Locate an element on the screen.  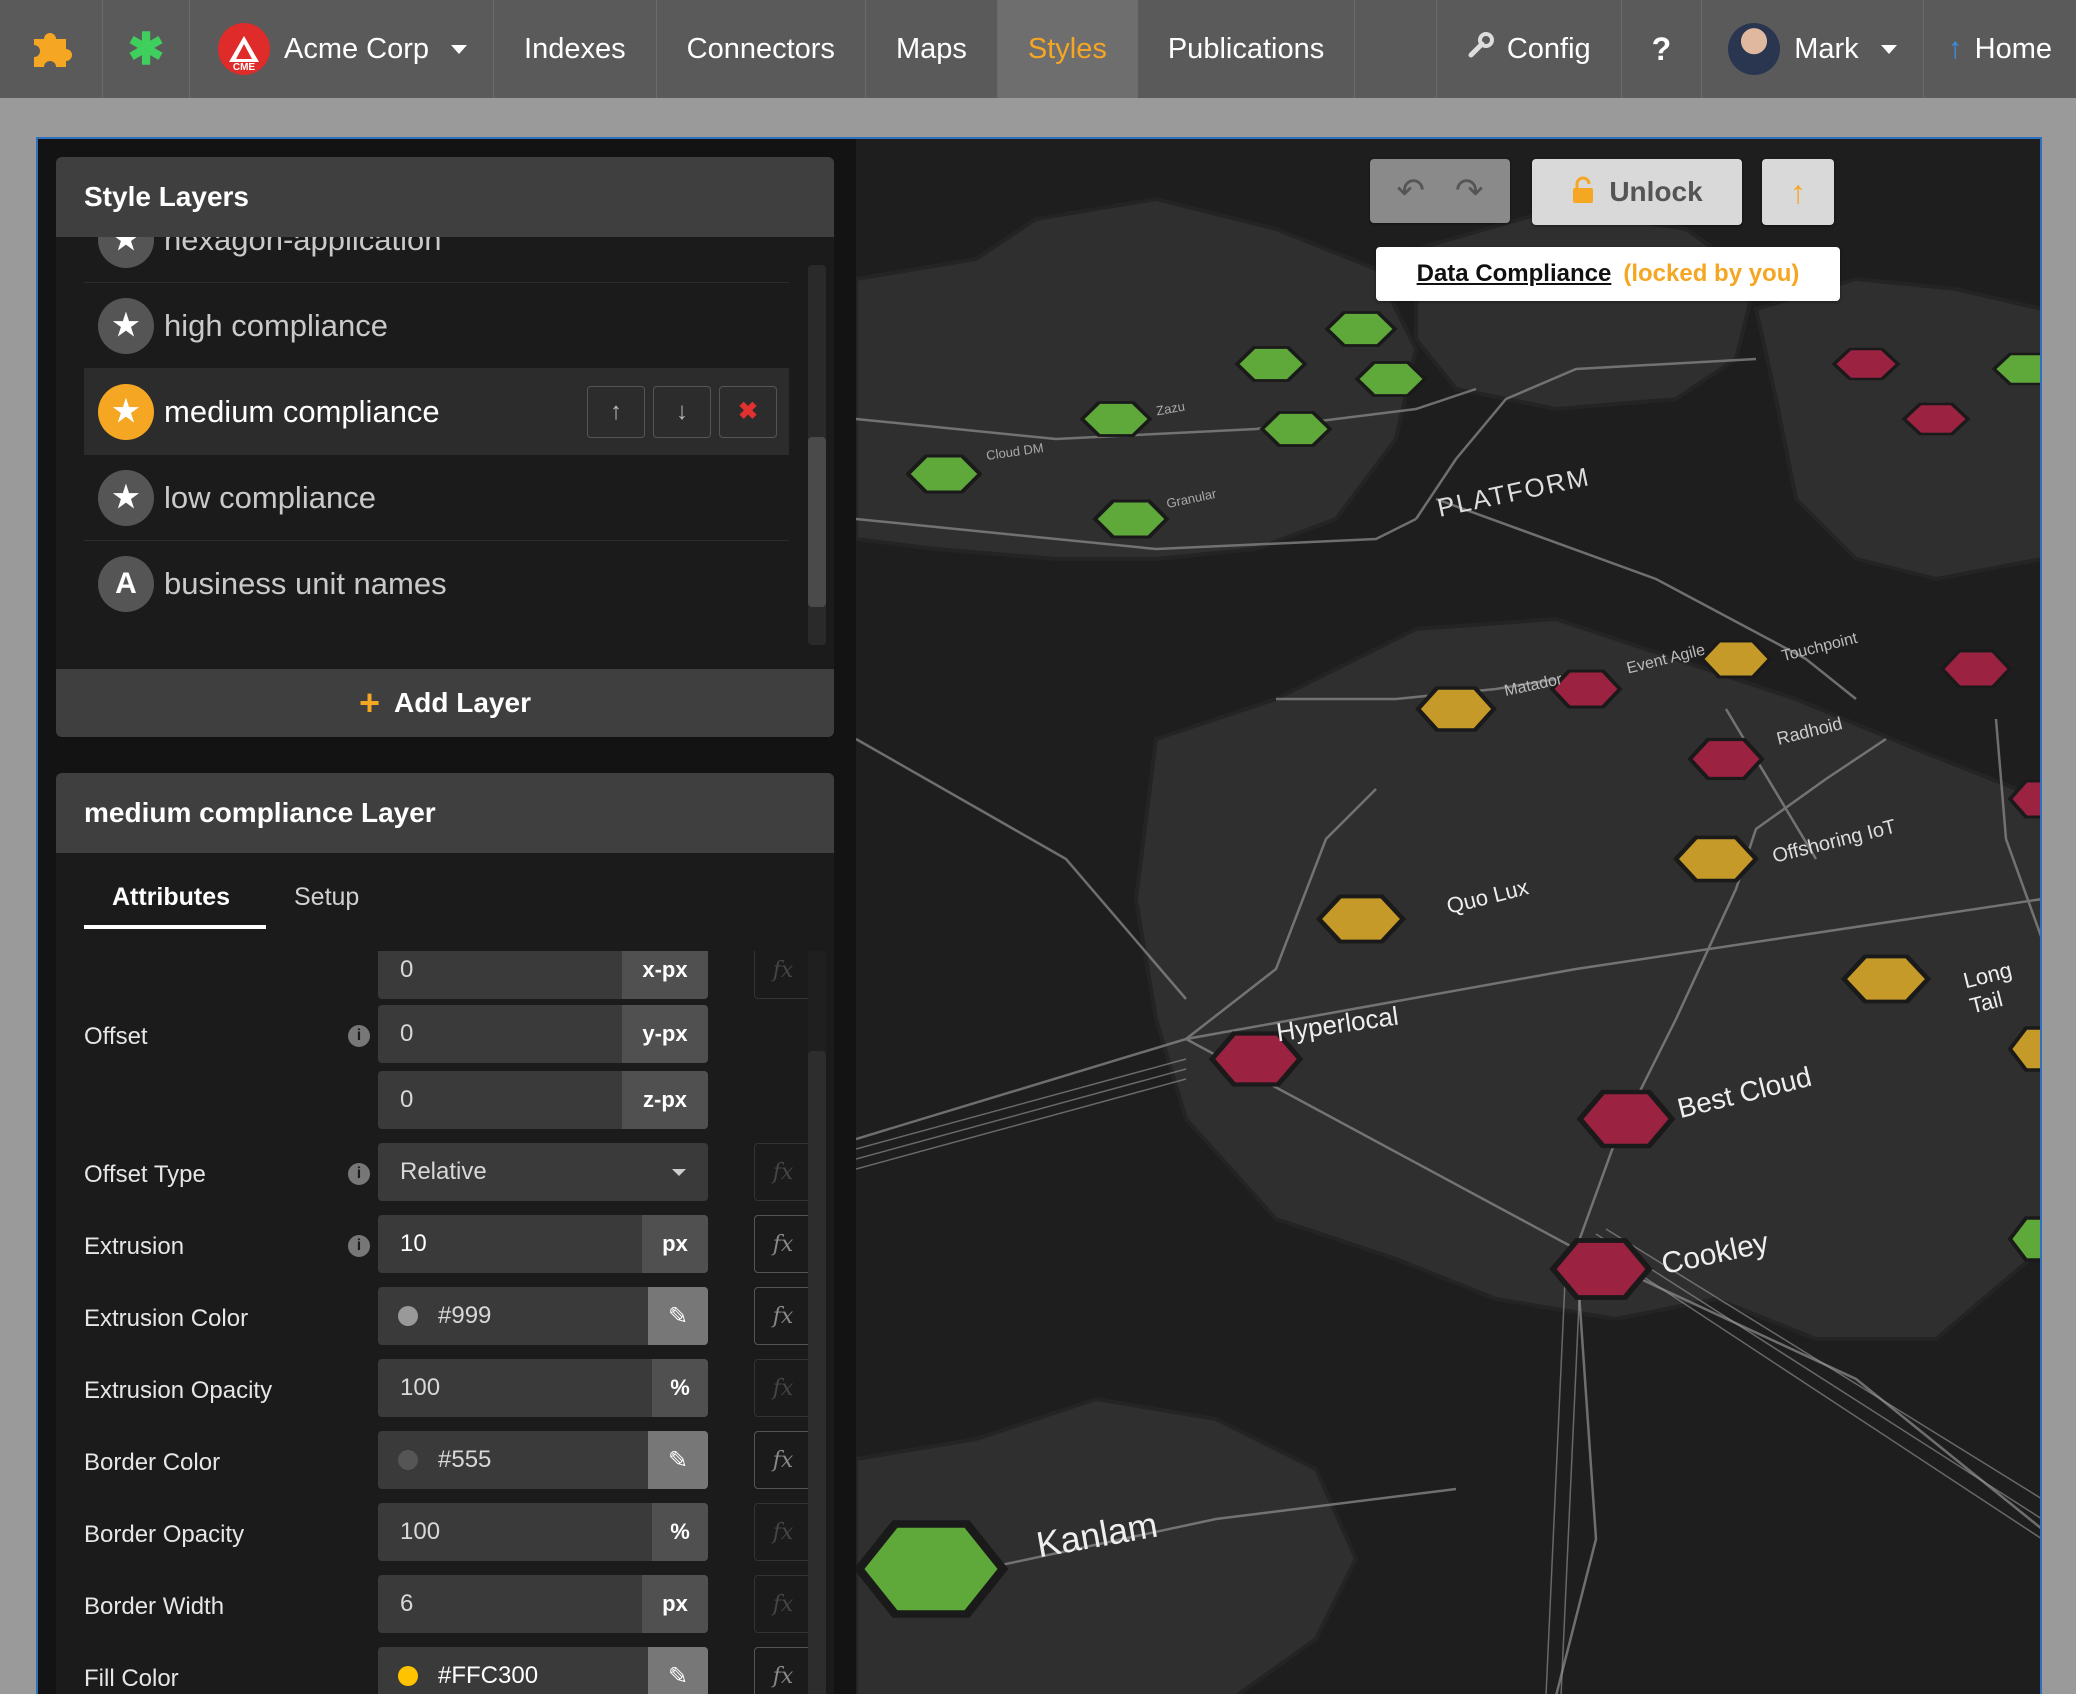
layer-list-scrollbar is located at coordinates (817, 455).